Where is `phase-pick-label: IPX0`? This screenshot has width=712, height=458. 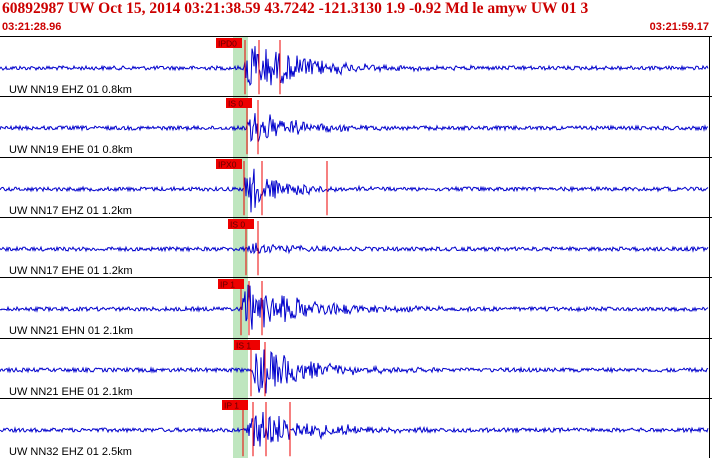
phase-pick-label: IPX0 is located at coordinates (227, 165).